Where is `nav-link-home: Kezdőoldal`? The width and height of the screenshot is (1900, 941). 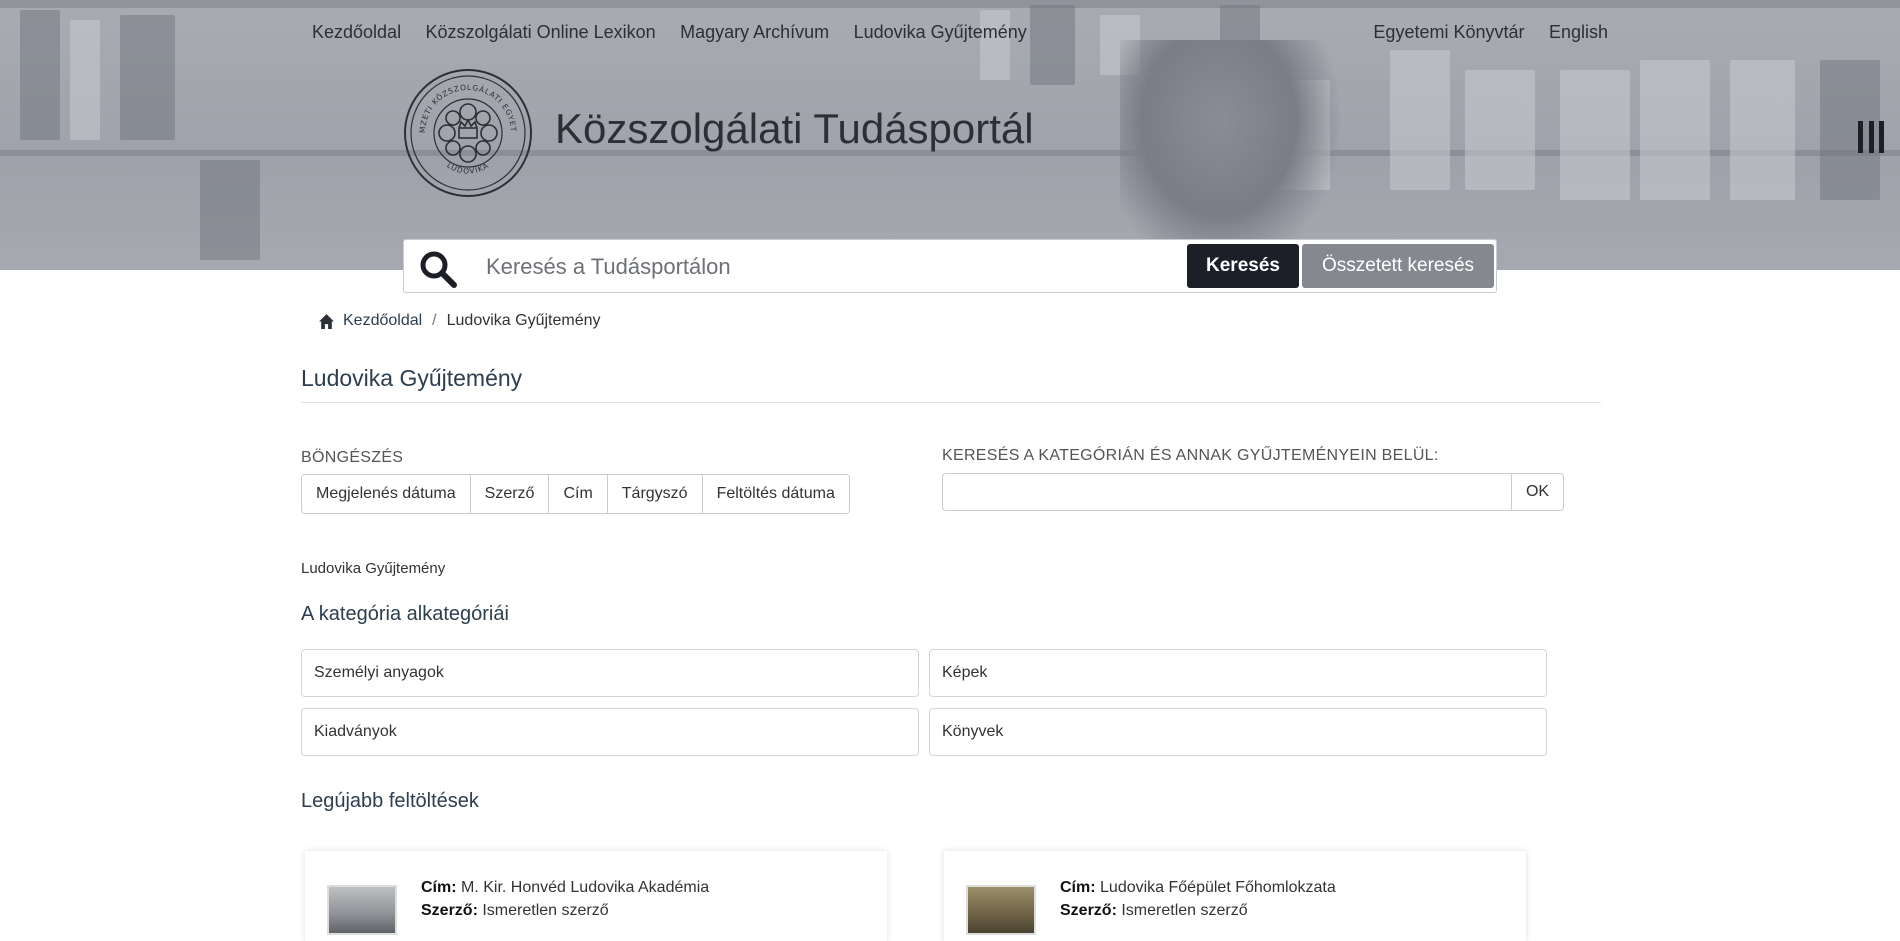
nav-link-home: Kezdőoldal is located at coordinates (356, 32).